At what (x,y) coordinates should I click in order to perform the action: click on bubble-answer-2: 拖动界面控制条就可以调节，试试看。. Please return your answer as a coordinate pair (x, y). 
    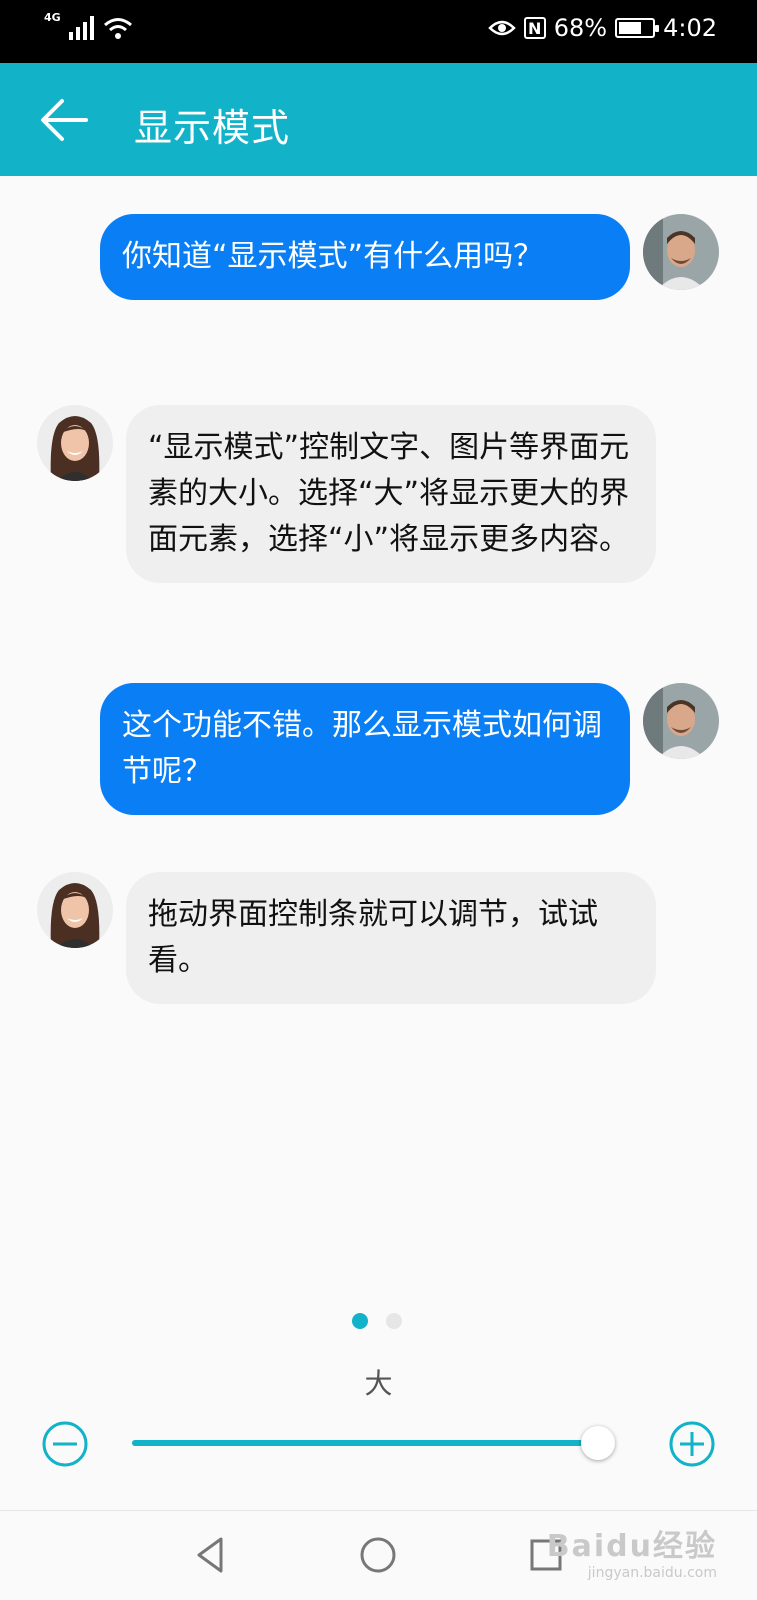
    Looking at the image, I should click on (391, 938).